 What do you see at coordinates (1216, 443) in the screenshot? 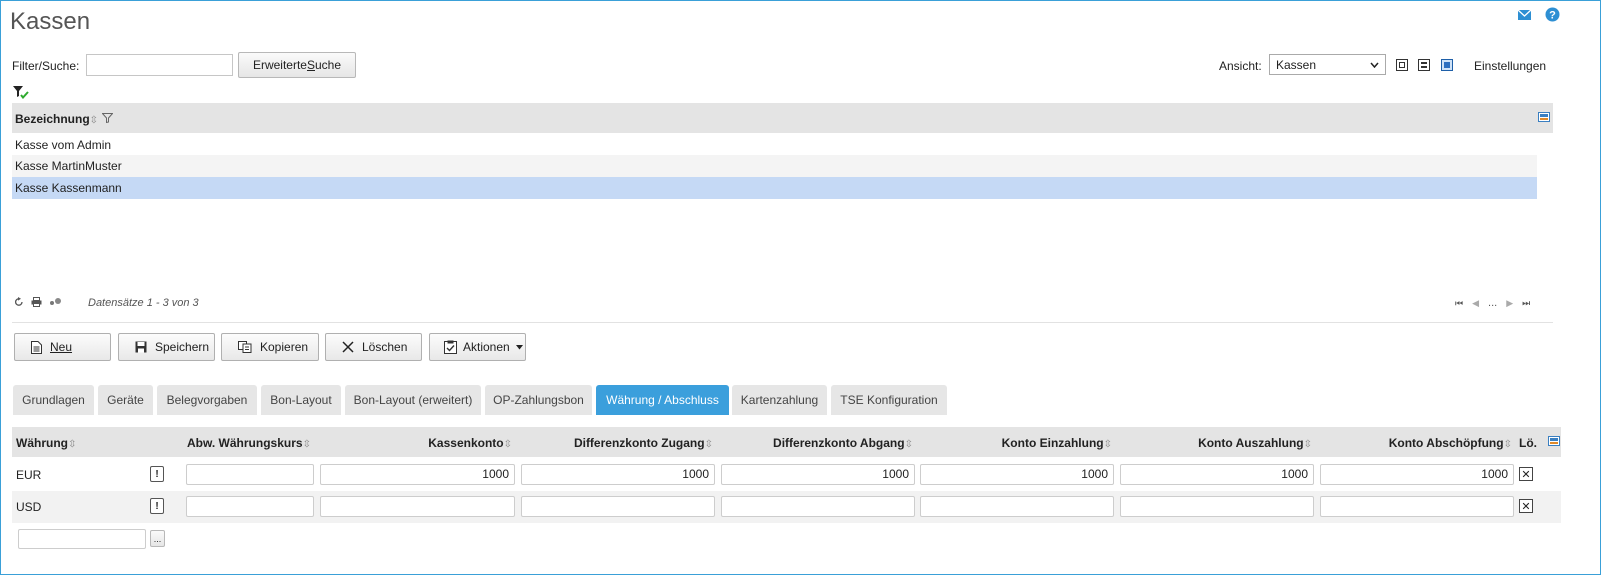
I see `column-header-konto-auszahlung: Konto Auszahlung⇳` at bounding box center [1216, 443].